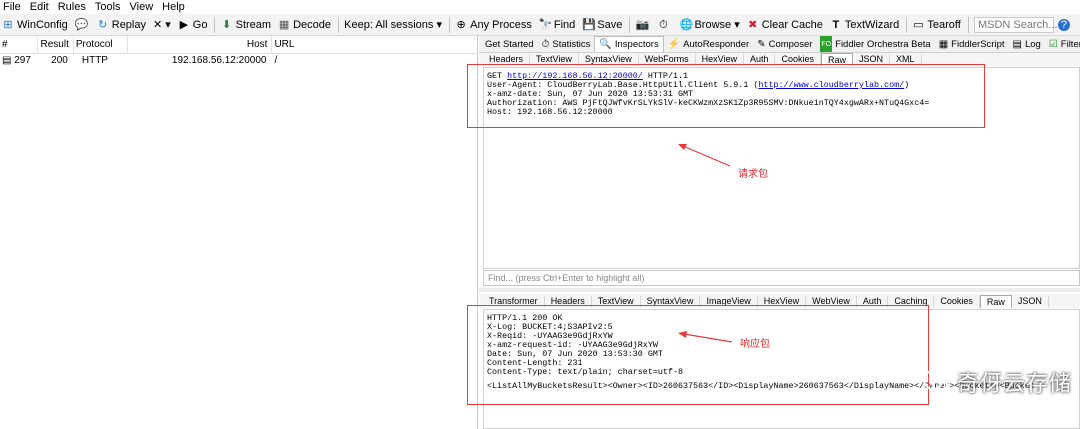 This screenshot has height=429, width=1080. What do you see at coordinates (629, 44) in the screenshot?
I see `tab-inspectors: 🔍 Inspectors` at bounding box center [629, 44].